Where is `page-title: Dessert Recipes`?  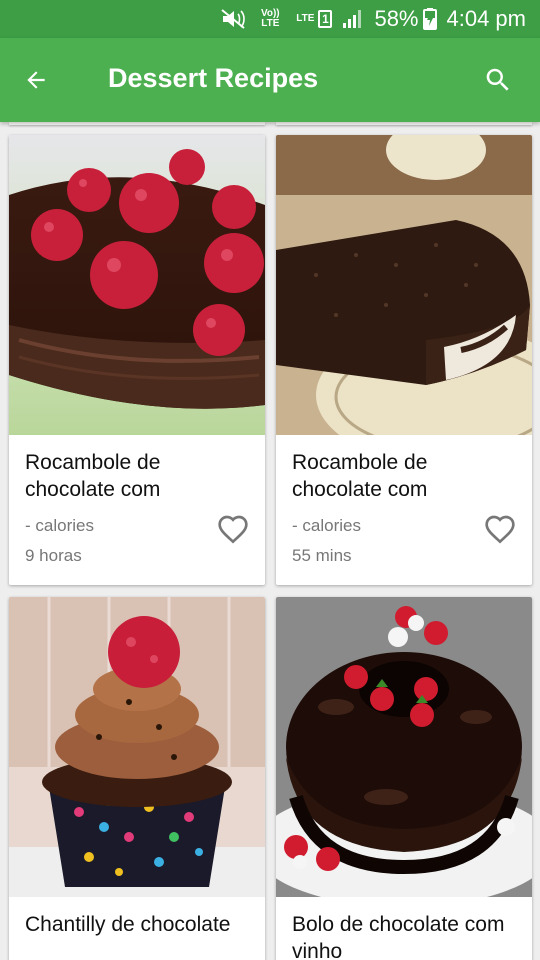 page-title: Dessert Recipes is located at coordinates (213, 78).